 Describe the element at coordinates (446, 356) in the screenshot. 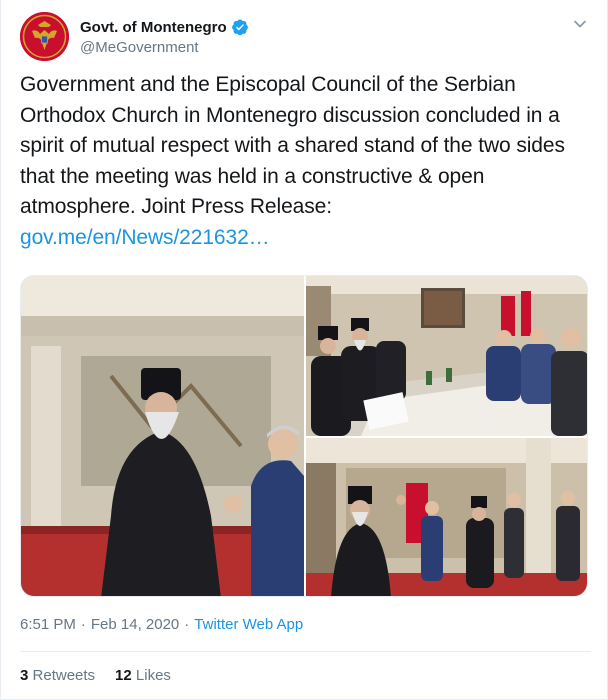

I see `photo-meeting-table` at that location.